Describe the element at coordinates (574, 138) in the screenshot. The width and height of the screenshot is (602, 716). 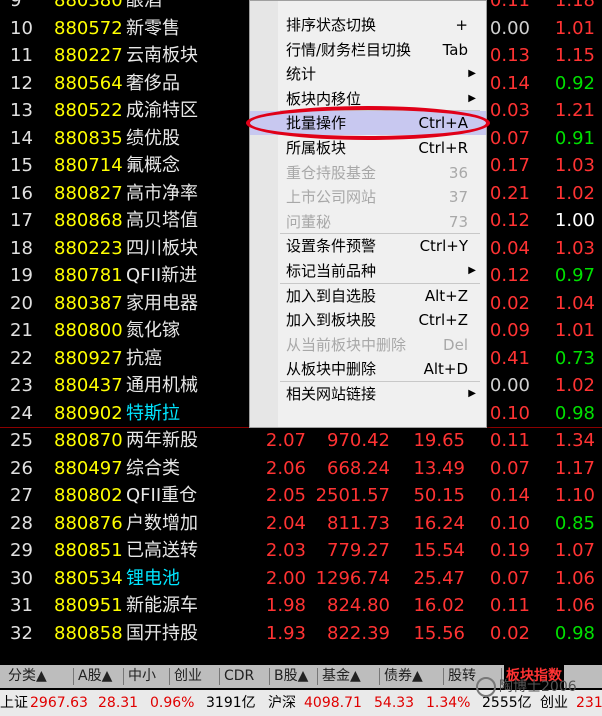
I see `volume-ratio: 0.91` at that location.